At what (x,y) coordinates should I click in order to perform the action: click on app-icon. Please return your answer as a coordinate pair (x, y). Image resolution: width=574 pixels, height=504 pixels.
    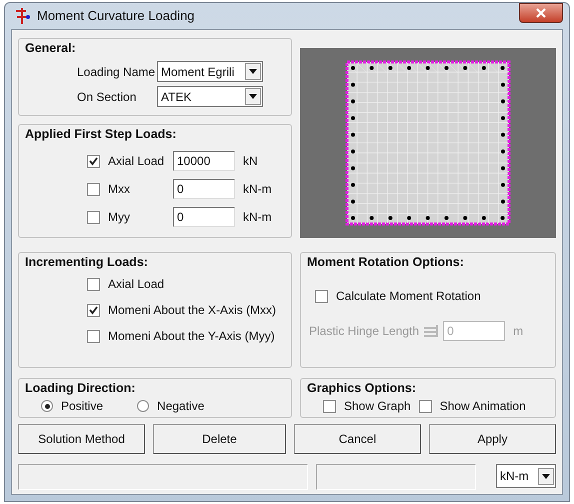
    Looking at the image, I should click on (22, 16).